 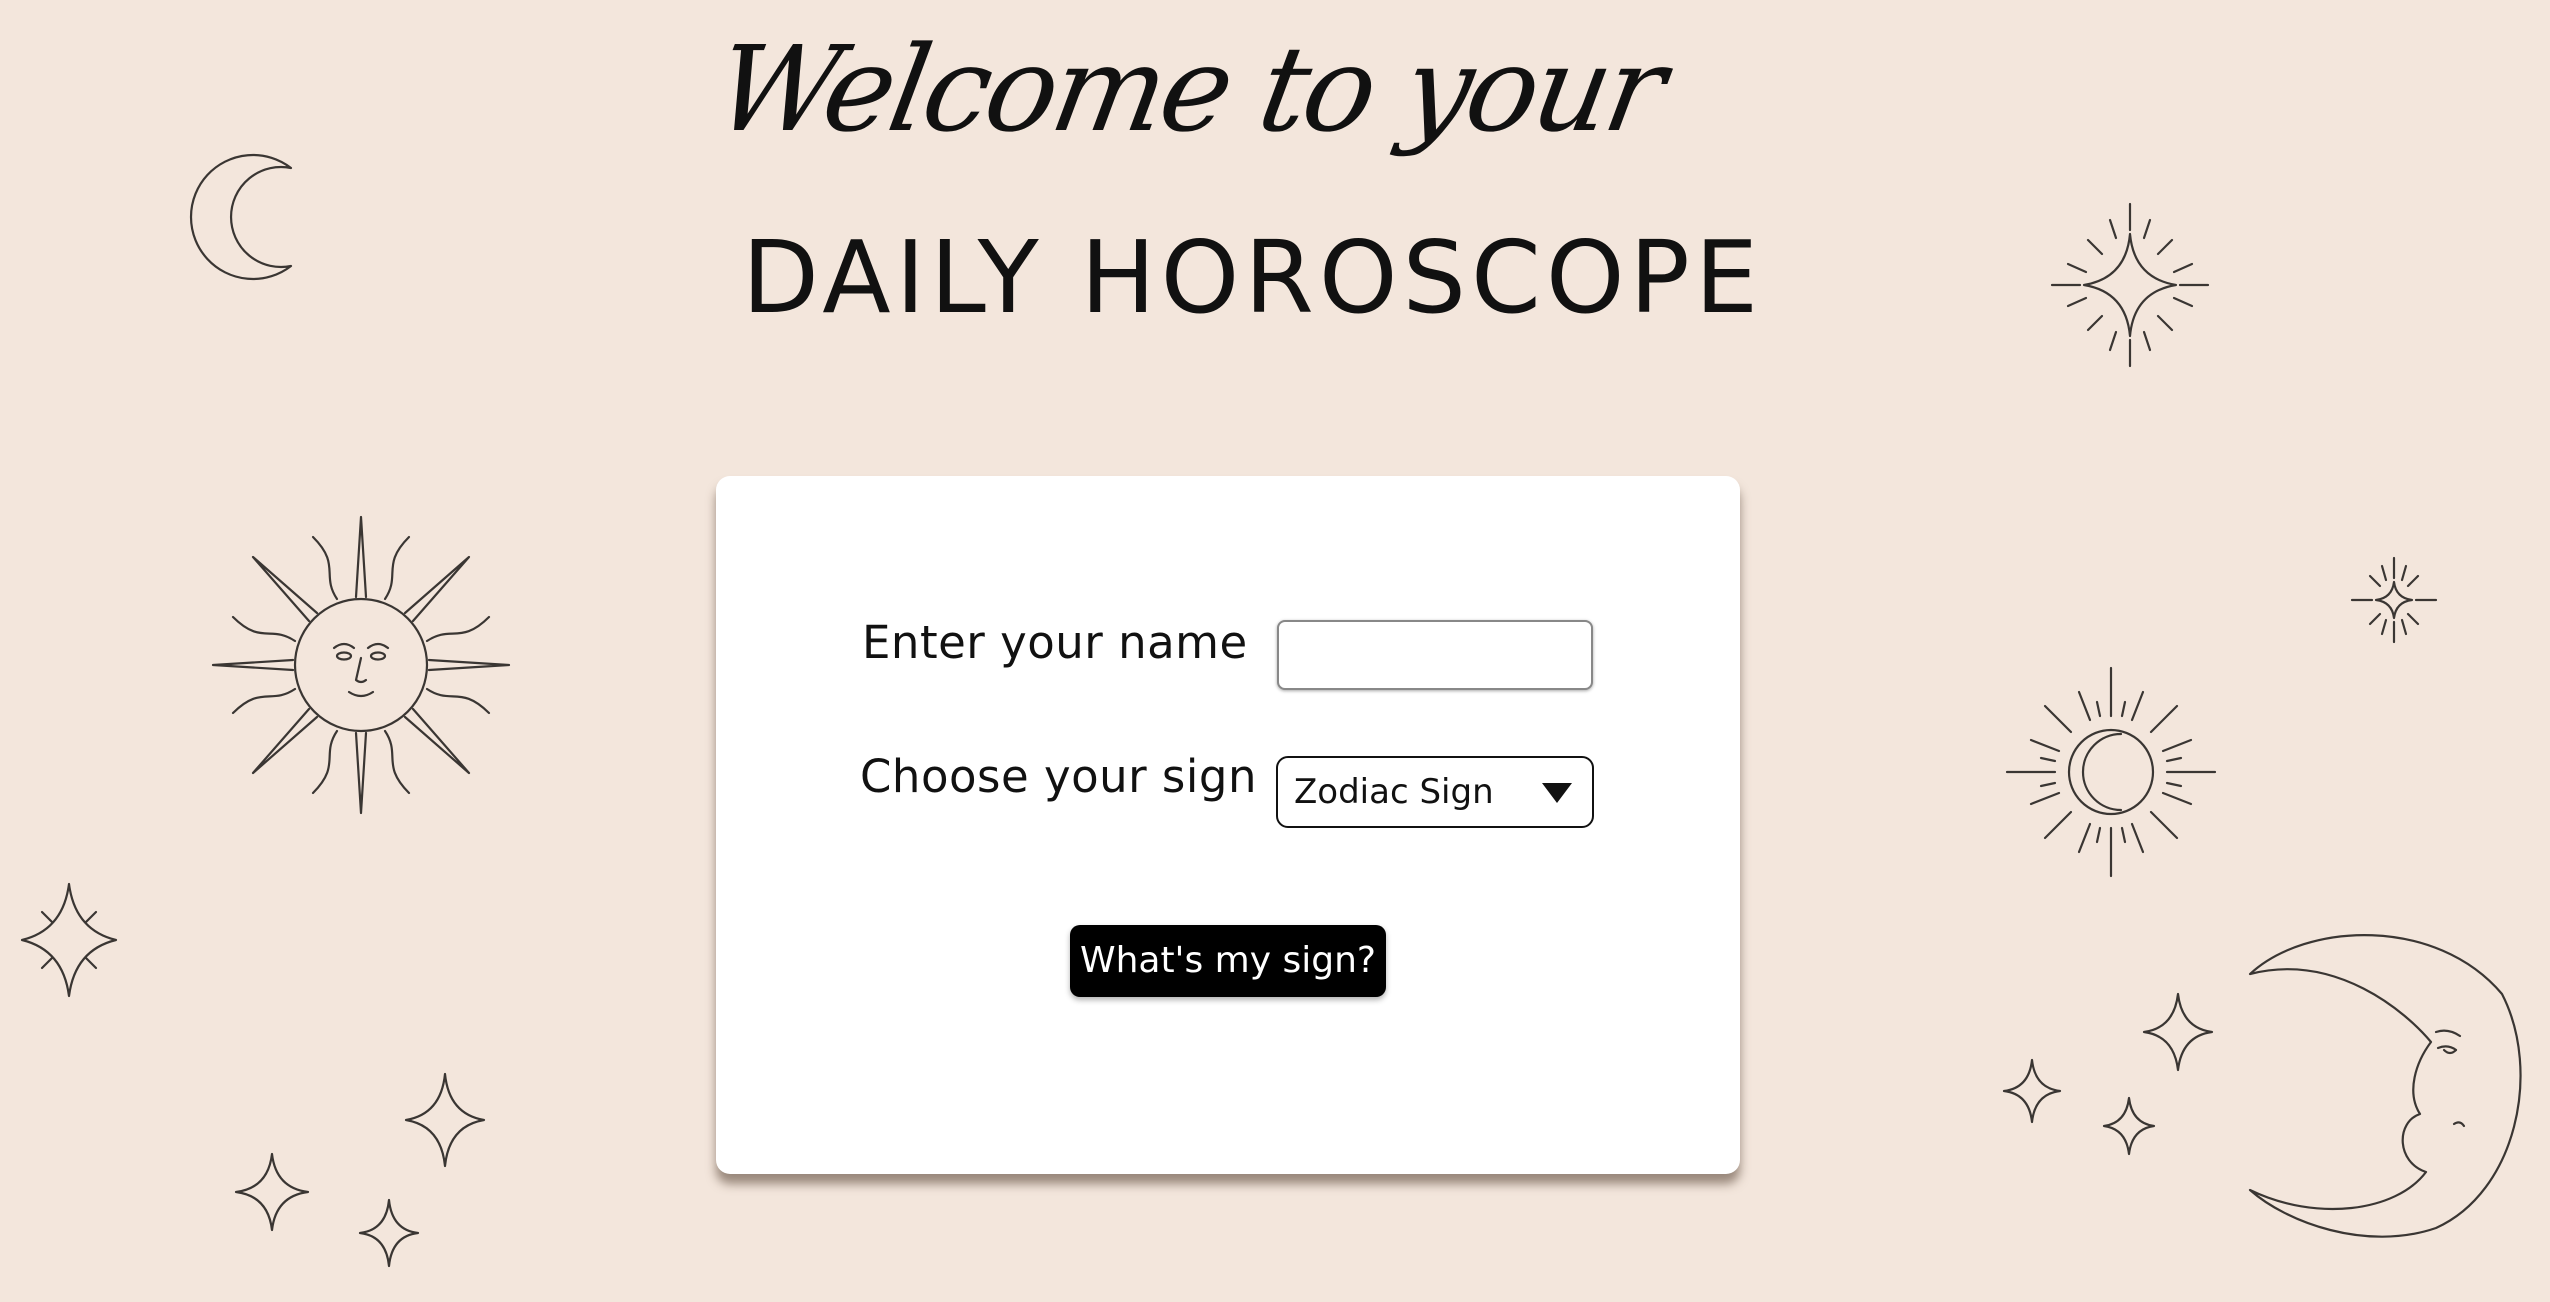 What do you see at coordinates (1435, 655) in the screenshot?
I see `name-input` at bounding box center [1435, 655].